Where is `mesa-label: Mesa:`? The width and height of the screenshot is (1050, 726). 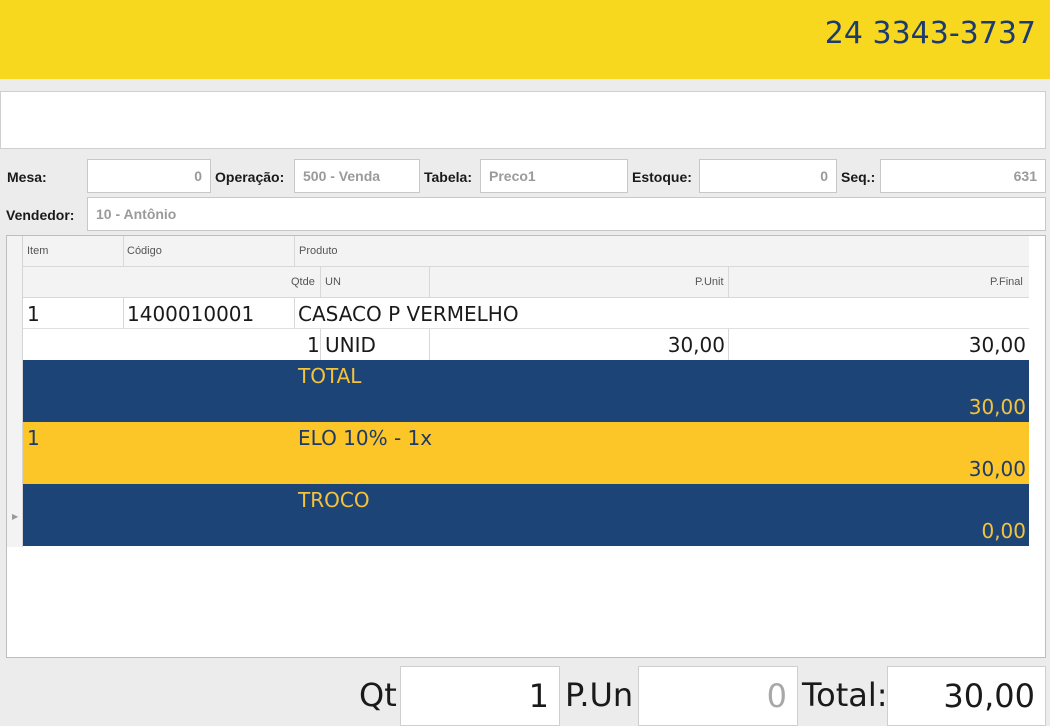
mesa-label: Mesa: is located at coordinates (27, 177).